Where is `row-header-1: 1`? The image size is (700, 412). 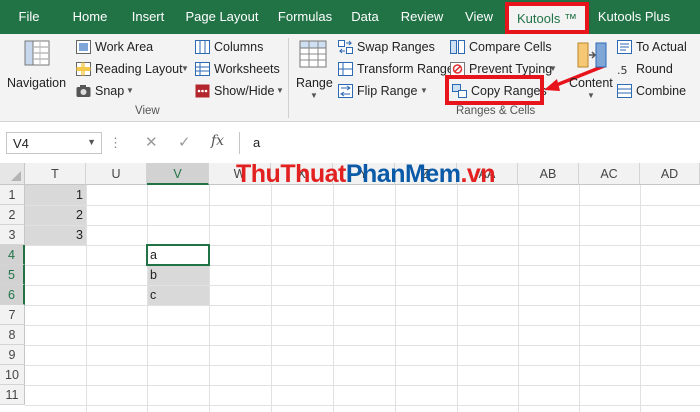
row-header-1: 1 is located at coordinates (12, 195).